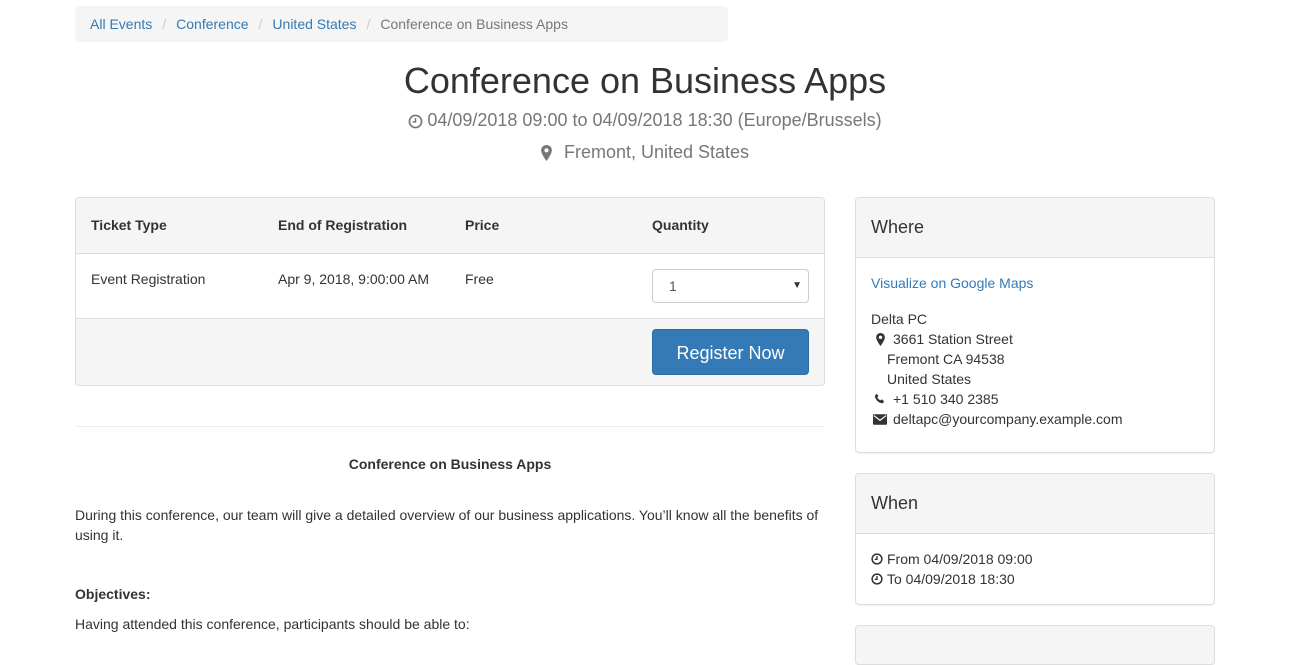 Image resolution: width=1290 pixels, height=665 pixels. I want to click on ticket-table-footer: Register Now, so click(450, 352).